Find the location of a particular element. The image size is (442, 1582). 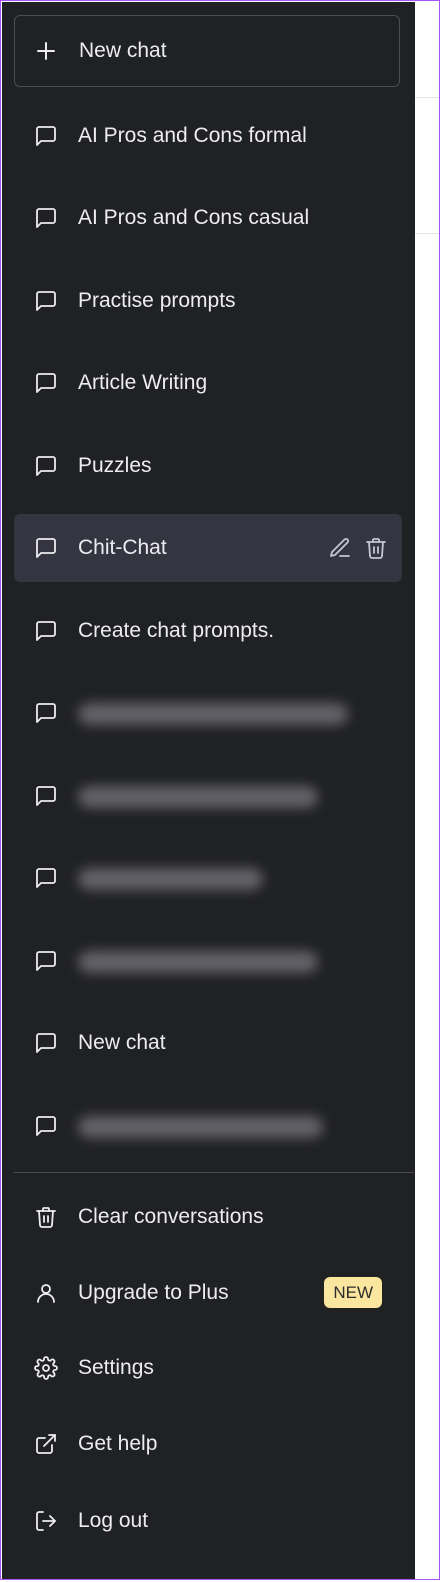

chat-item-active: Chit-Chat is located at coordinates (208, 548).